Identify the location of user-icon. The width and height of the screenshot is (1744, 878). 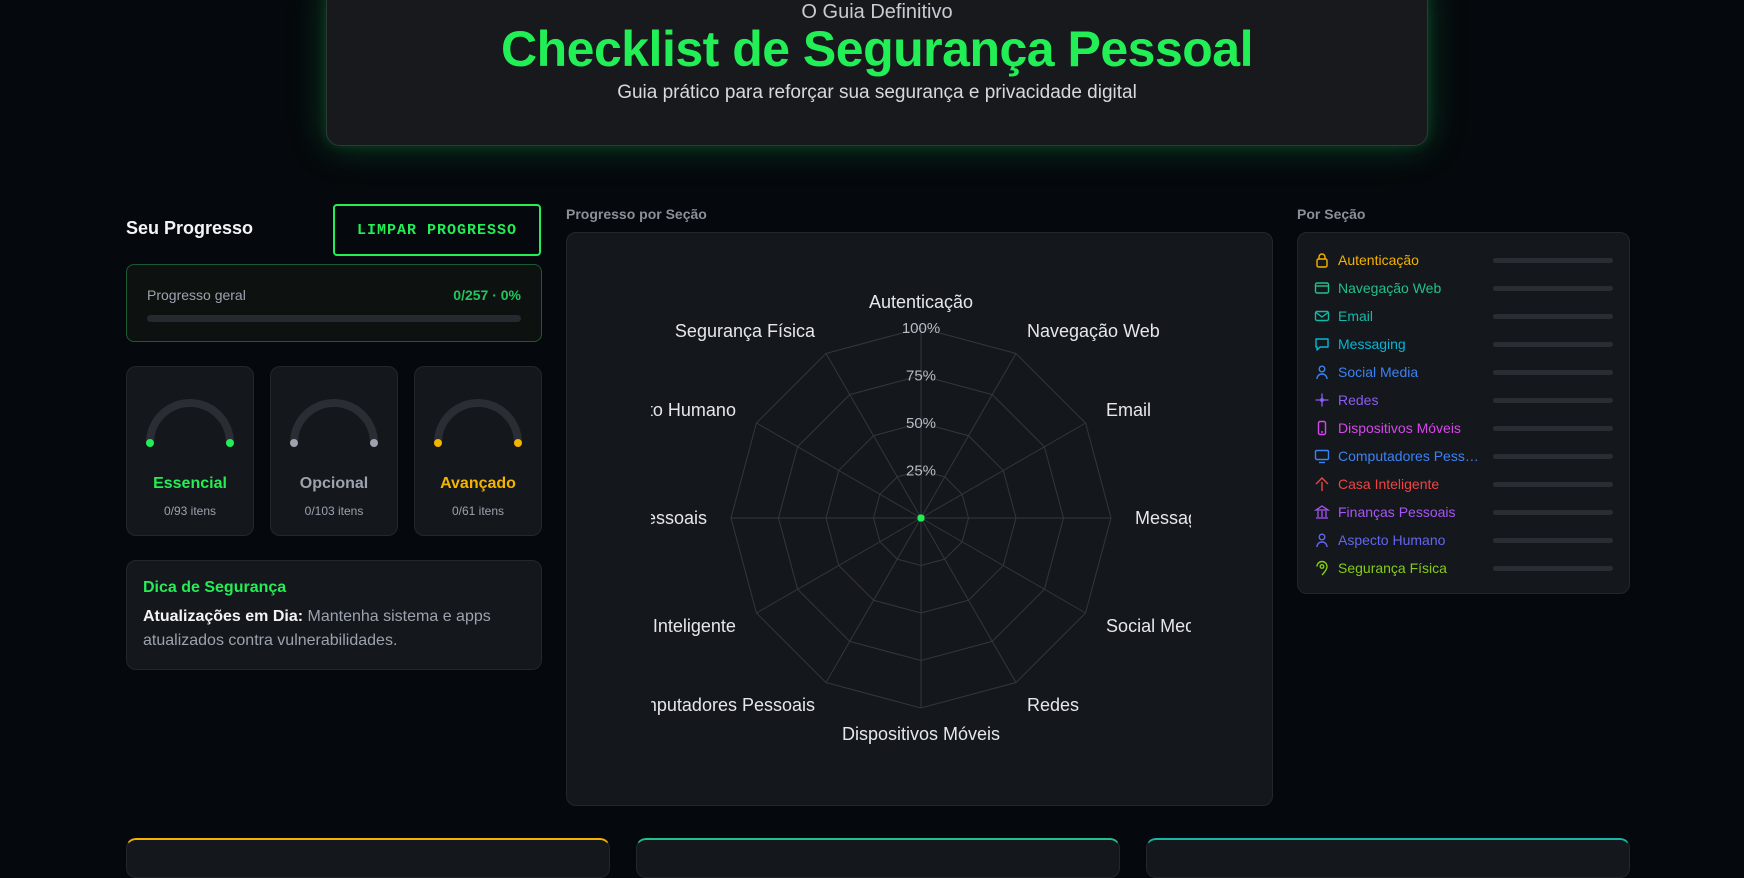
(1322, 372).